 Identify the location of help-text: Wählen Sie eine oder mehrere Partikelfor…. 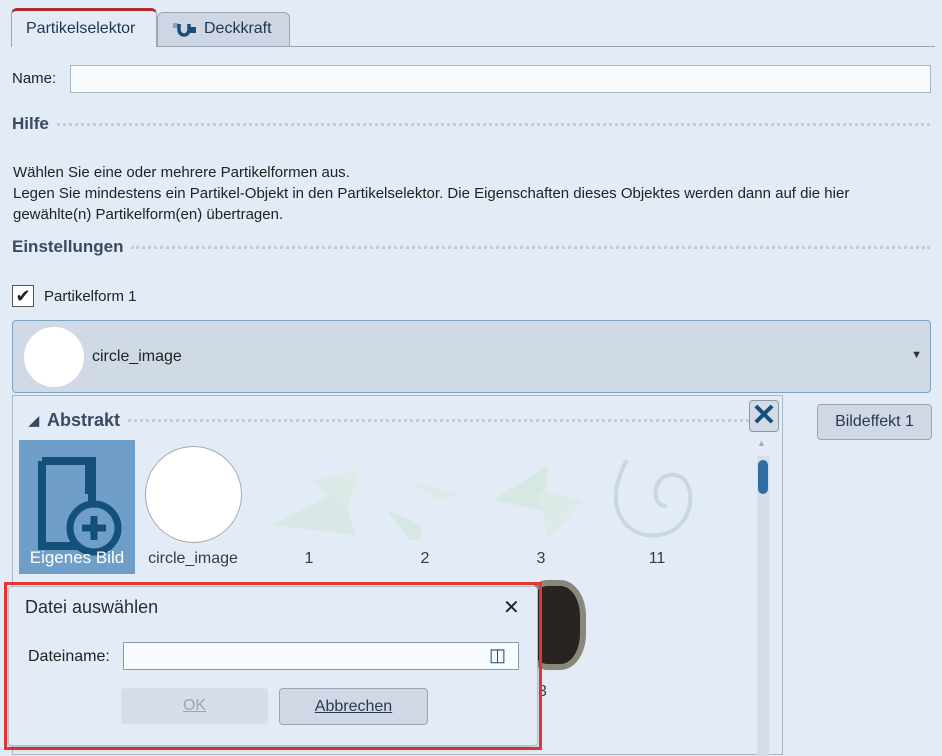
(470, 193).